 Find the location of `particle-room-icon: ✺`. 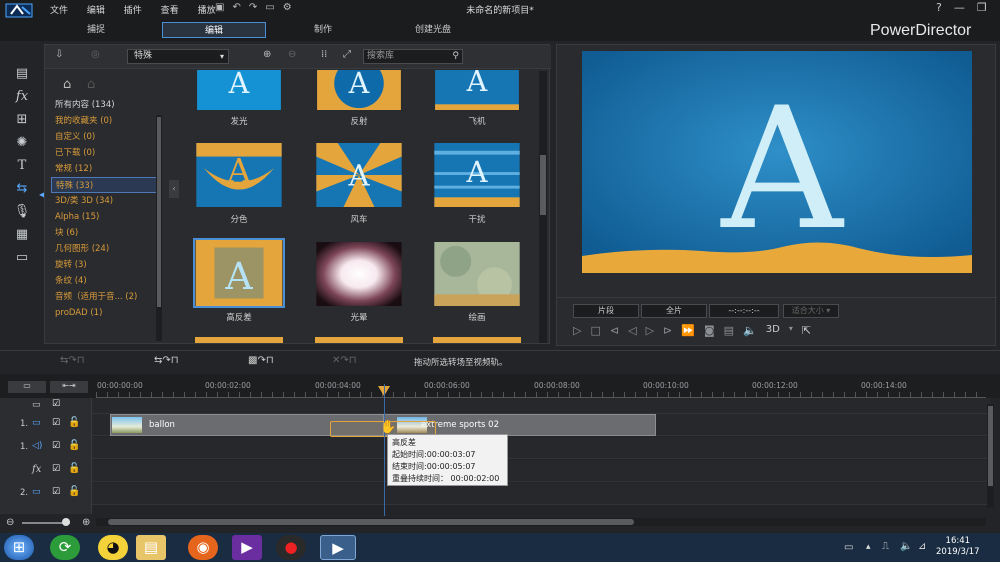

particle-room-icon: ✺ is located at coordinates (22, 143).